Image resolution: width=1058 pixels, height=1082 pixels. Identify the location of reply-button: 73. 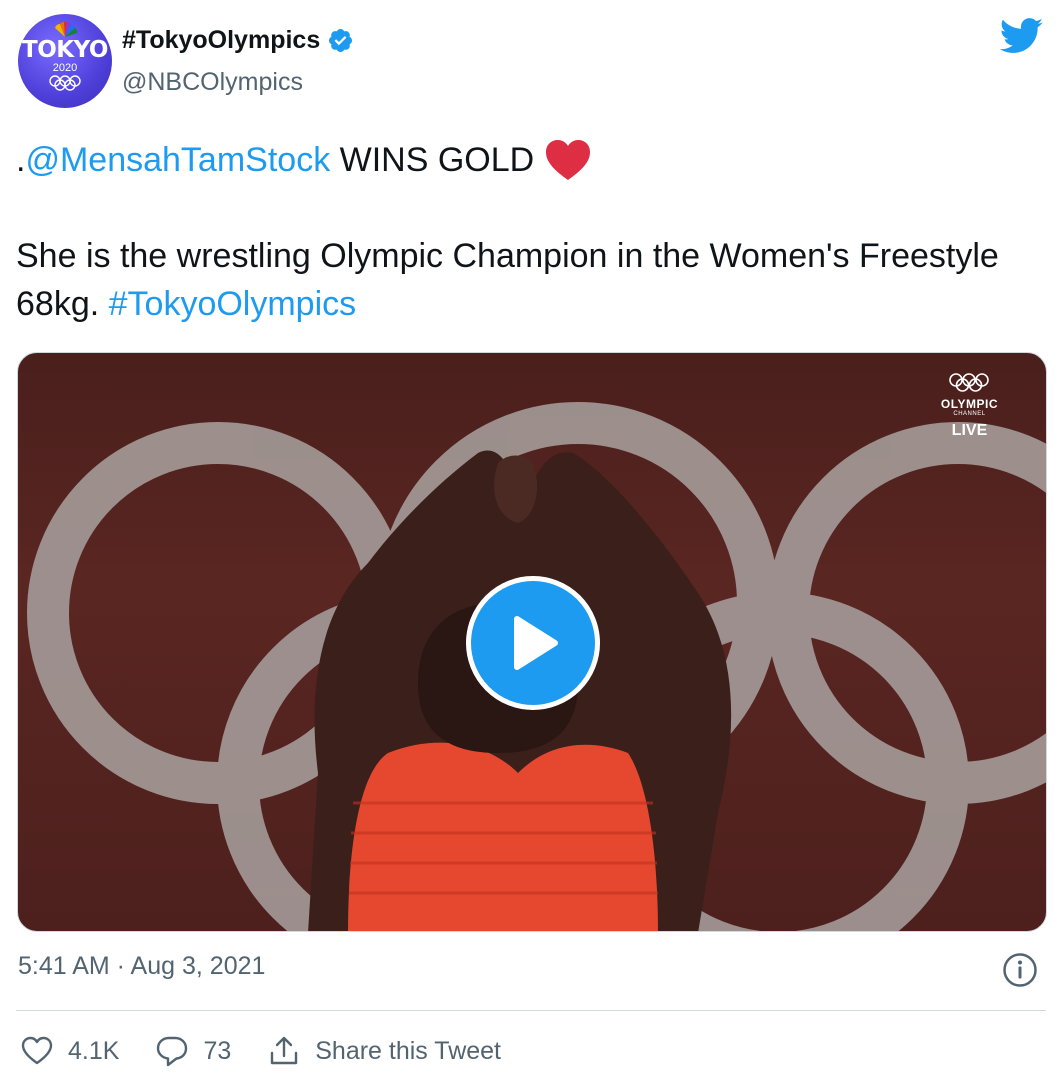
(193, 1051).